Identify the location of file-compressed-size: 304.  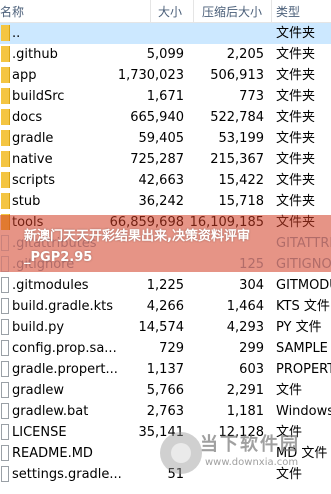
(251, 285).